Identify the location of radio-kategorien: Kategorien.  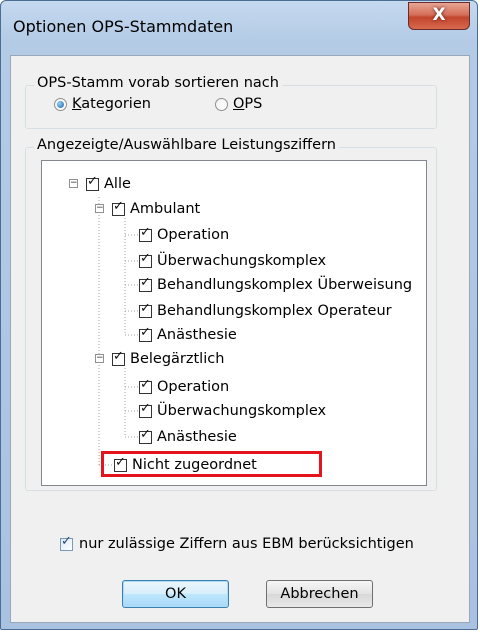
(102, 104).